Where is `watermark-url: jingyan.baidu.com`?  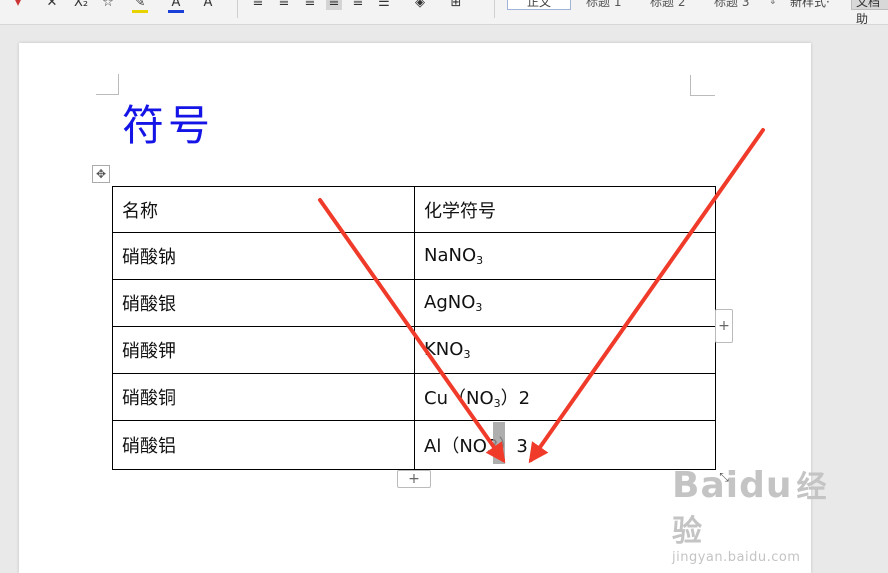
watermark-url: jingyan.baidu.com is located at coordinates (736, 557).